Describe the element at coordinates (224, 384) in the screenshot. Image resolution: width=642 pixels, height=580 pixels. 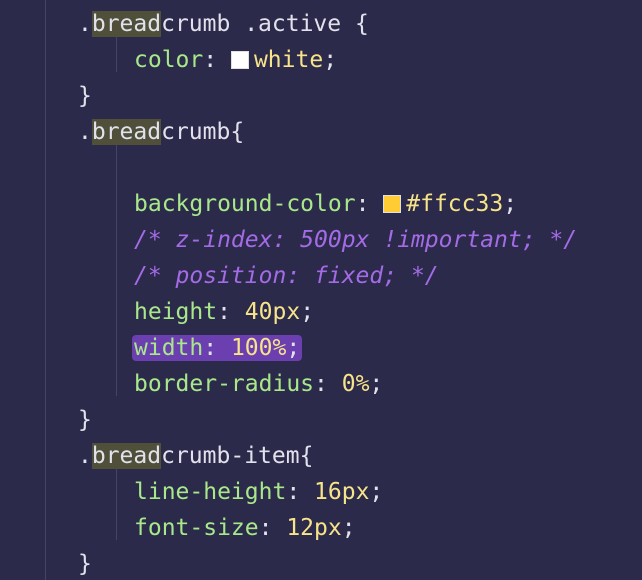
I see `css-property: border-radius` at that location.